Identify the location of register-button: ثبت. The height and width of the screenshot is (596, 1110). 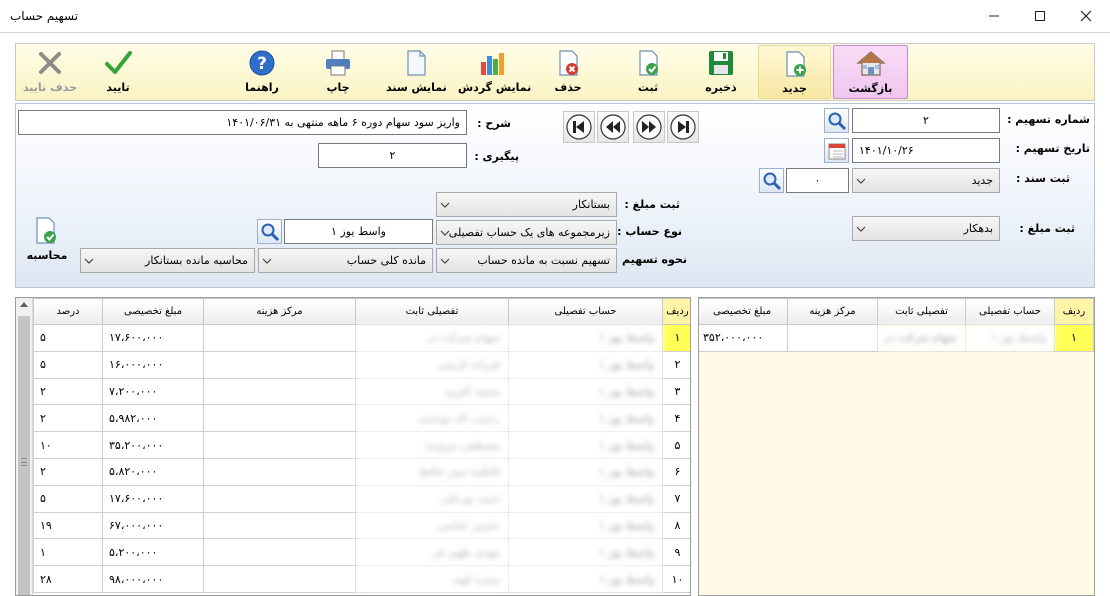
(648, 72).